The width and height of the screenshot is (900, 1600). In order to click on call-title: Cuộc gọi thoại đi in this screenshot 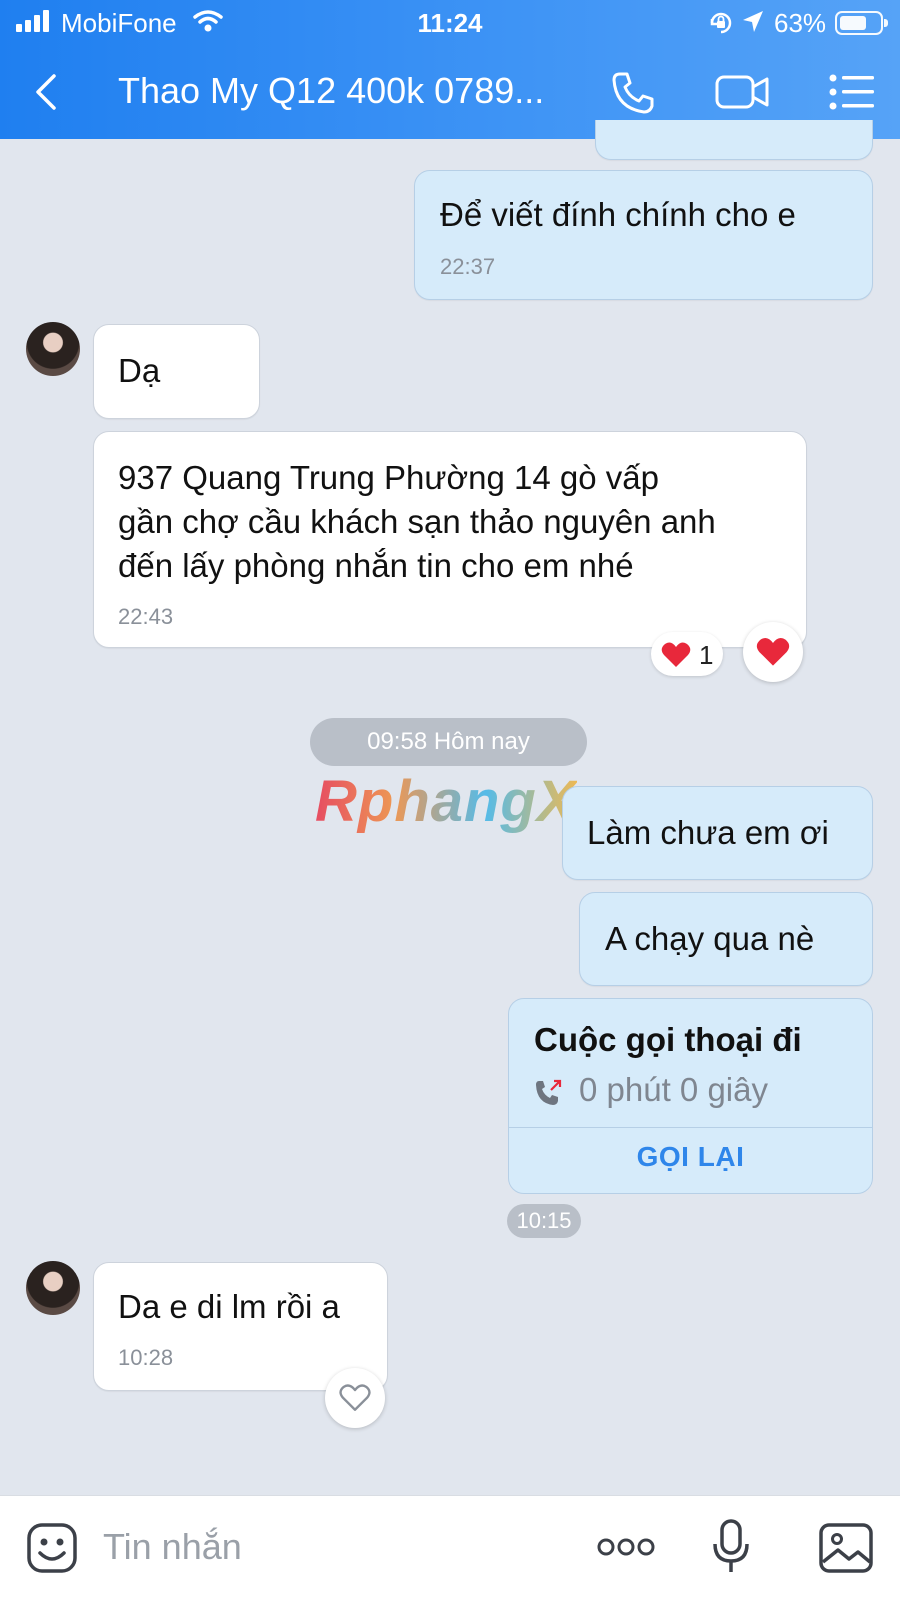, I will do `click(668, 1039)`.